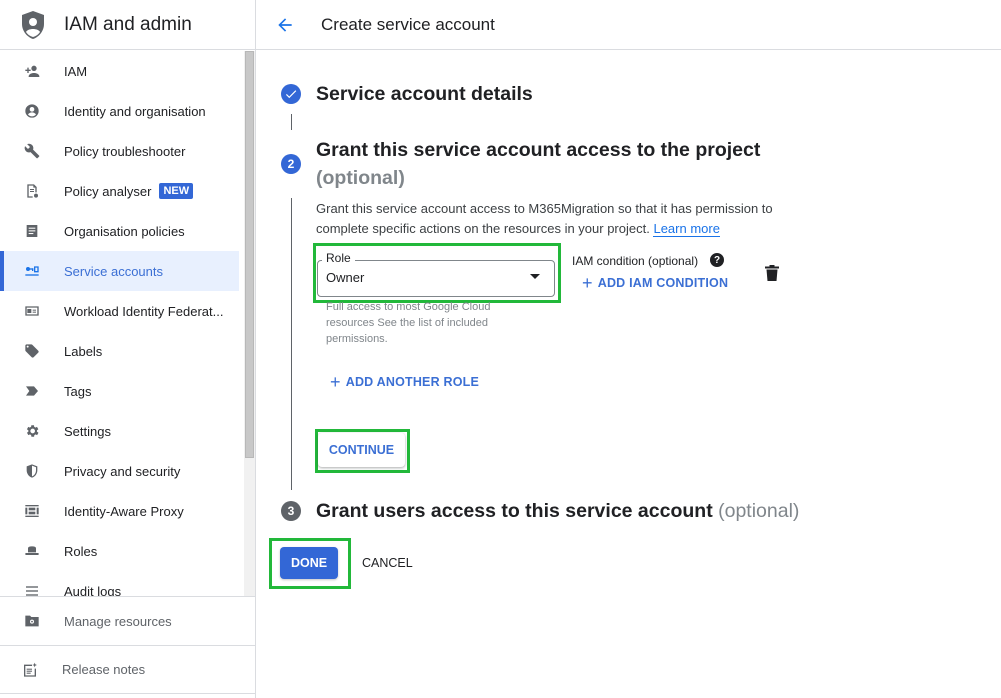  Describe the element at coordinates (122, 111) in the screenshot. I see `sidebar-item-identity-and-organisation: Identity and organisation` at that location.